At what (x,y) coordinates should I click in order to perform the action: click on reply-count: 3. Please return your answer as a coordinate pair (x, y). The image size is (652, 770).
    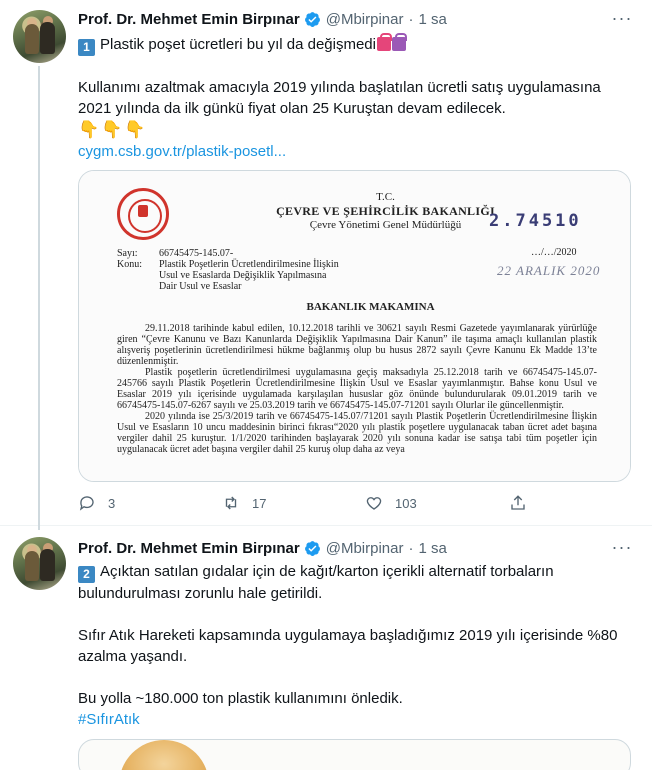
    Looking at the image, I should click on (112, 503).